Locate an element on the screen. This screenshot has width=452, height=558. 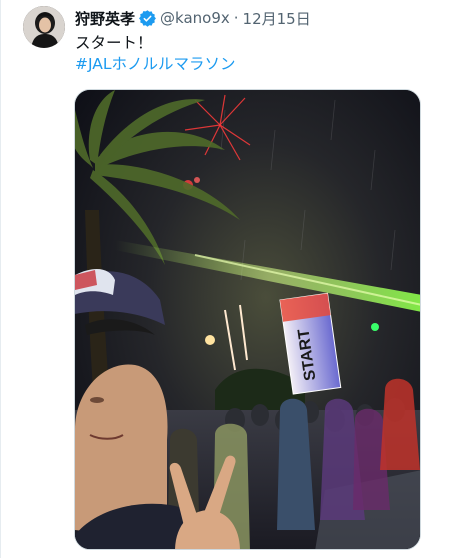
user-handle: @kano9x is located at coordinates (195, 18).